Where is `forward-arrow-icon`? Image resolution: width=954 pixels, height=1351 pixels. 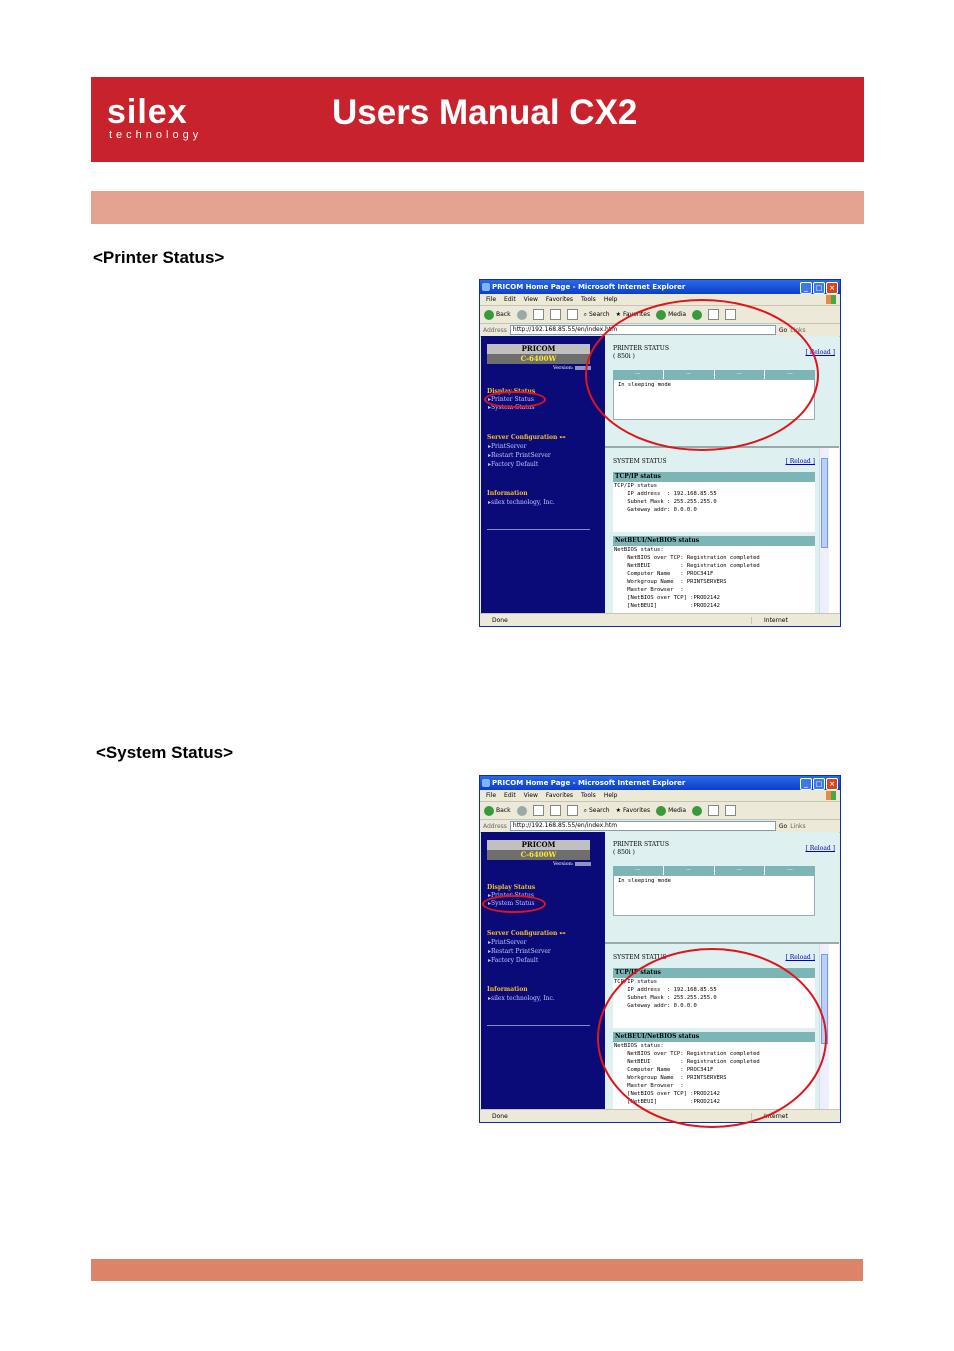 forward-arrow-icon is located at coordinates (521, 810).